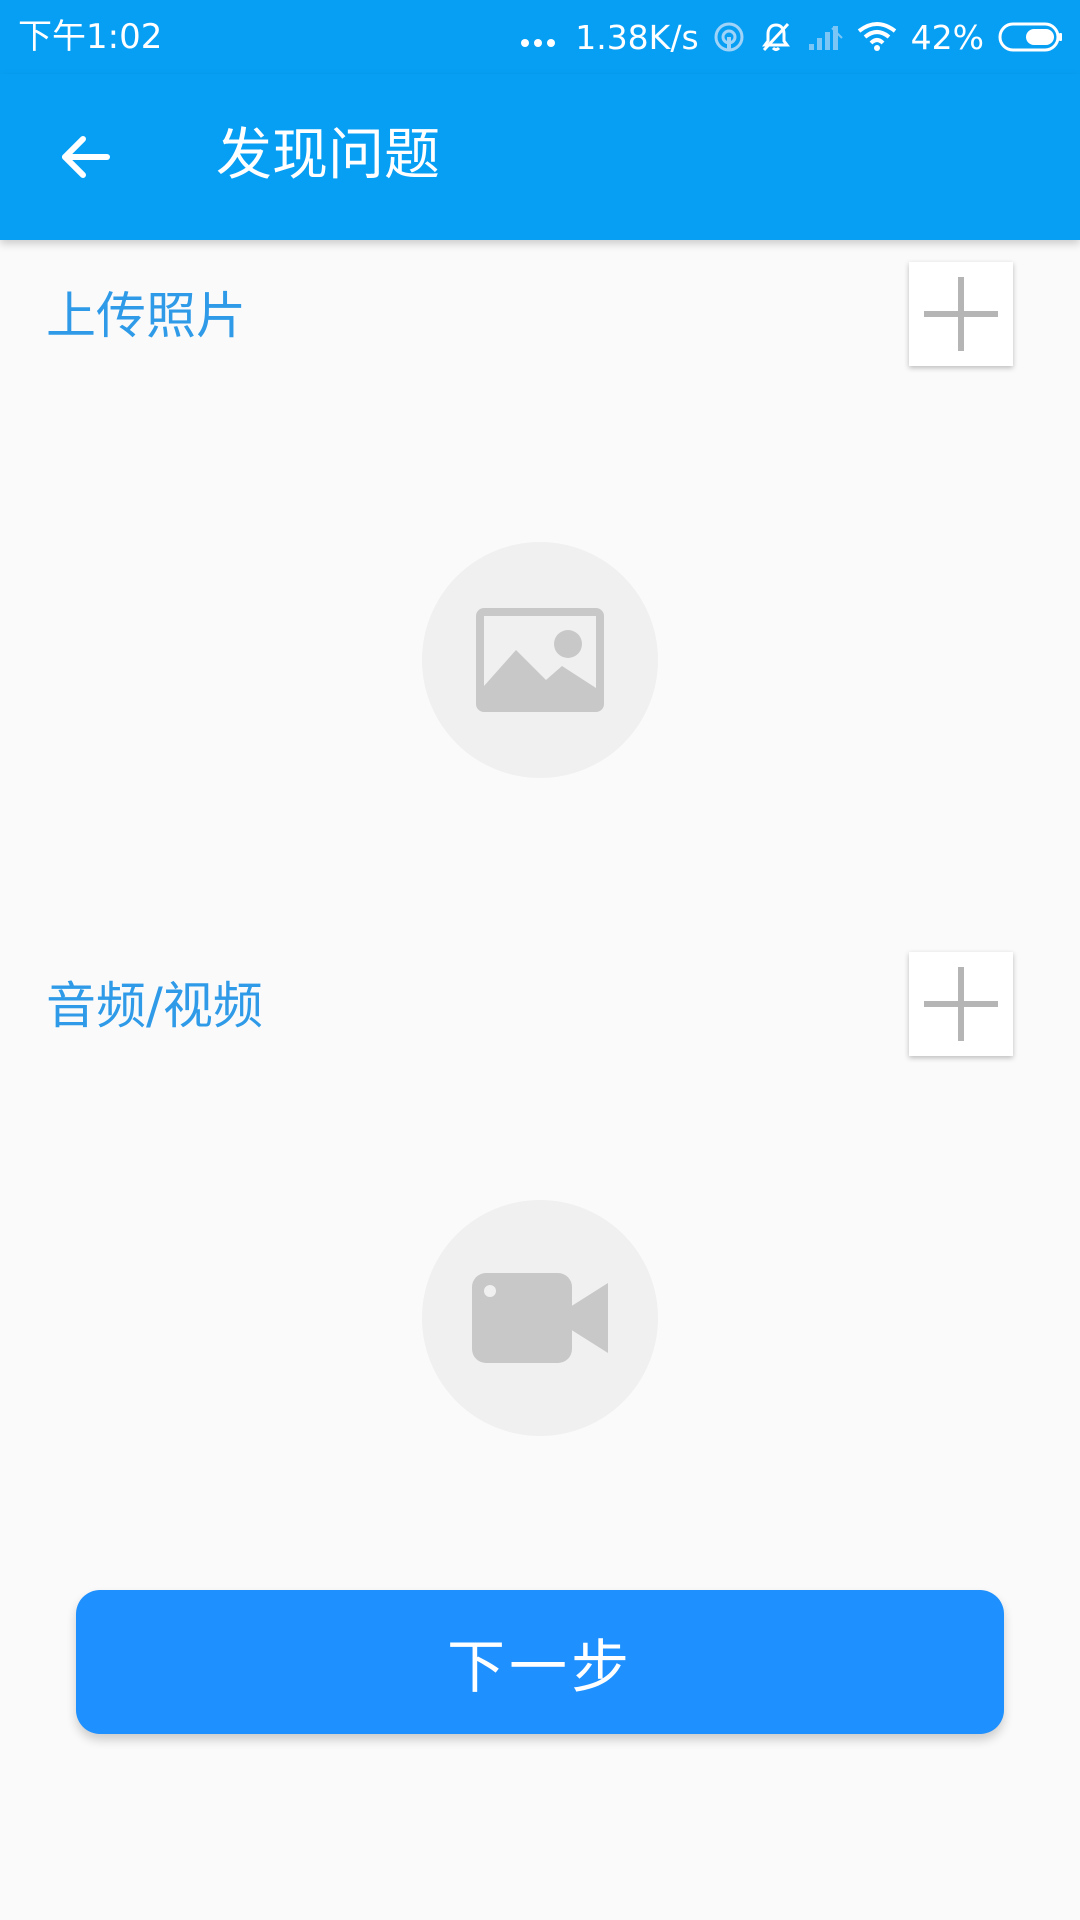  Describe the element at coordinates (539, 1667) in the screenshot. I see `next-step-label: 下一步` at that location.